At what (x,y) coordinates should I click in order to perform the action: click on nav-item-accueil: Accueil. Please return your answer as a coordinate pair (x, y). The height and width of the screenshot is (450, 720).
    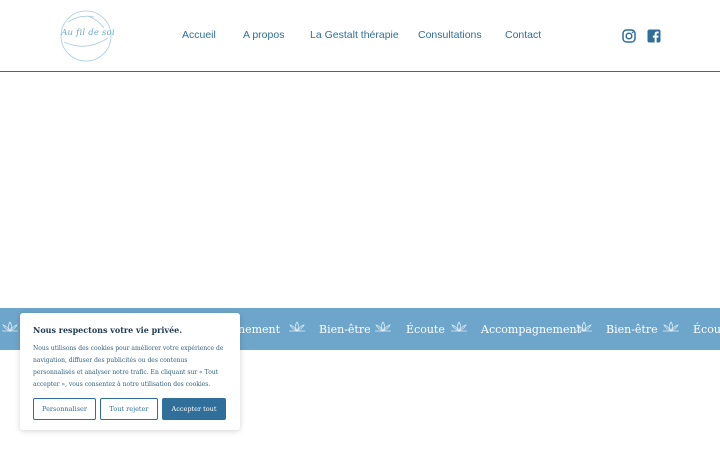
    Looking at the image, I should click on (199, 35).